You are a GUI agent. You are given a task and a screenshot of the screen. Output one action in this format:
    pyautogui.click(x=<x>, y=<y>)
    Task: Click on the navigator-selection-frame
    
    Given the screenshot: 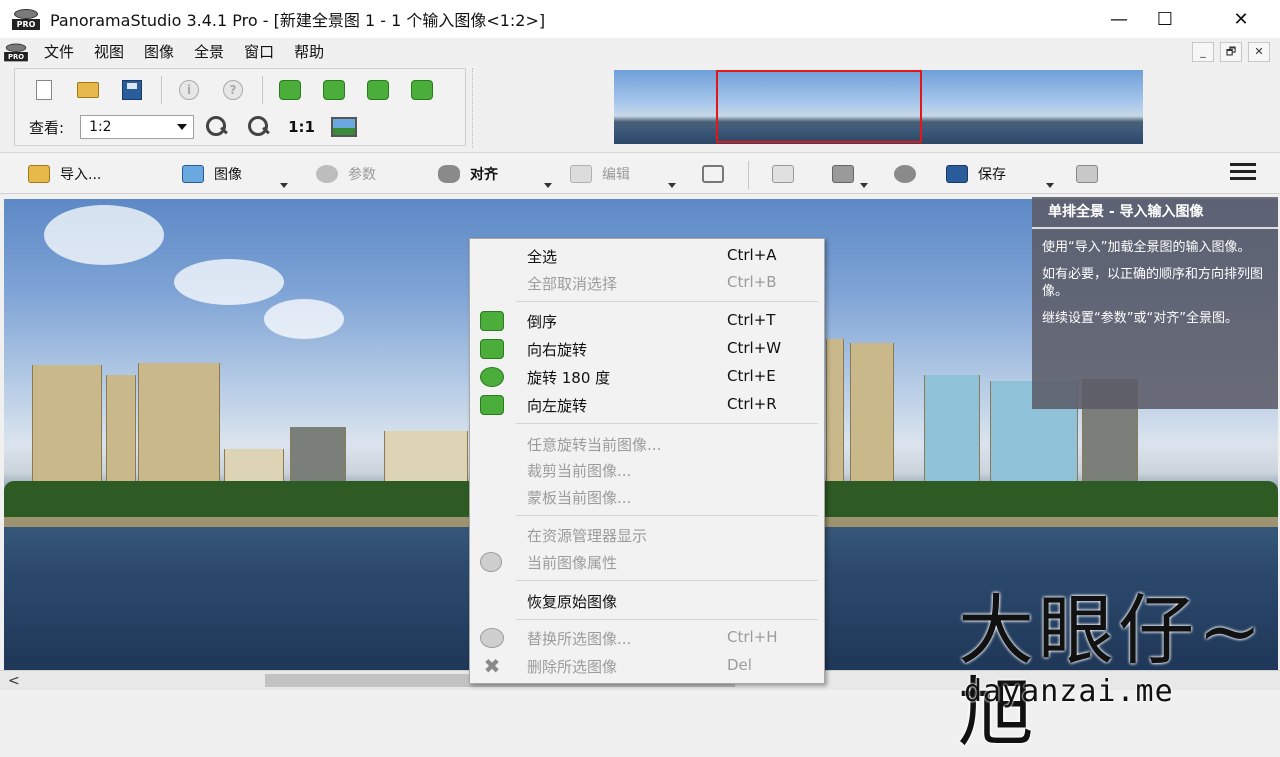 What is the action you would take?
    pyautogui.click(x=819, y=106)
    